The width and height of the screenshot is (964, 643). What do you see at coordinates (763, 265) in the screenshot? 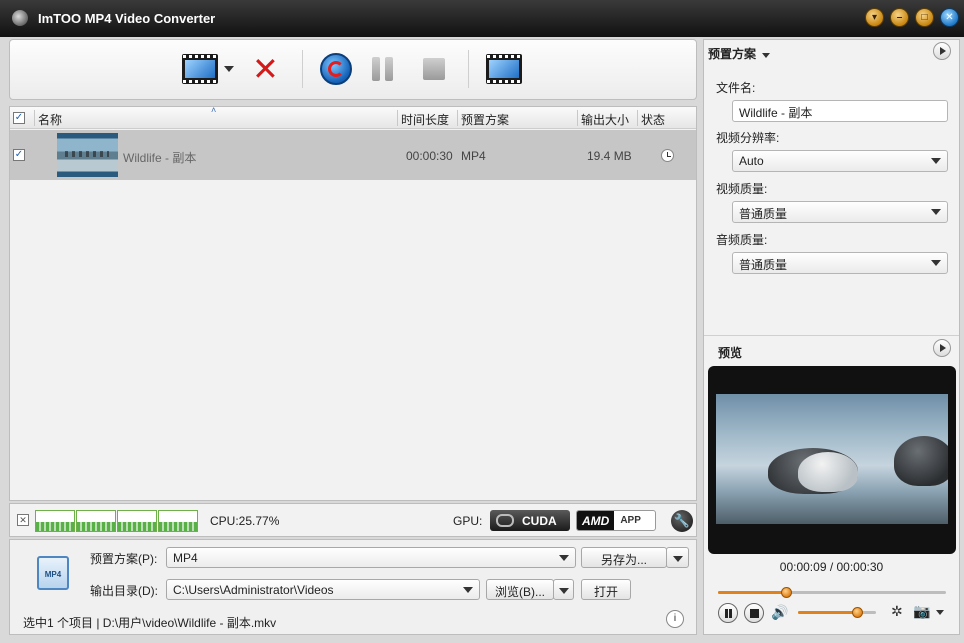
I see `audio-quality-value: 普通质量` at bounding box center [763, 265].